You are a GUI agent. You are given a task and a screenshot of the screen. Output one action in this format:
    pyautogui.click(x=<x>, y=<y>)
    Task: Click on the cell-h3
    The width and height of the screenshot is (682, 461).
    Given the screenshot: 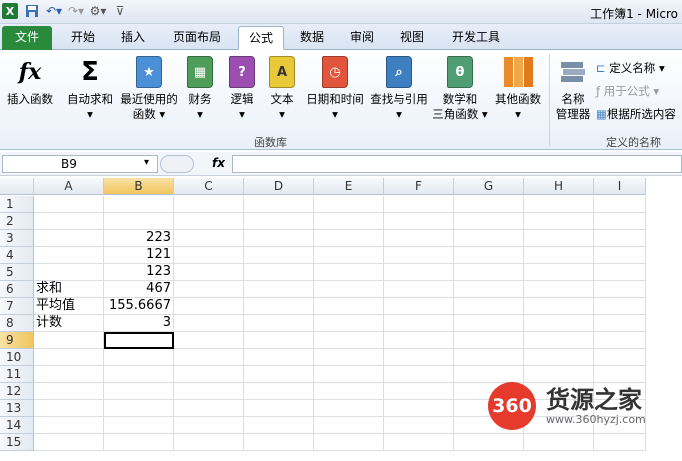 What is the action you would take?
    pyautogui.click(x=559, y=238)
    